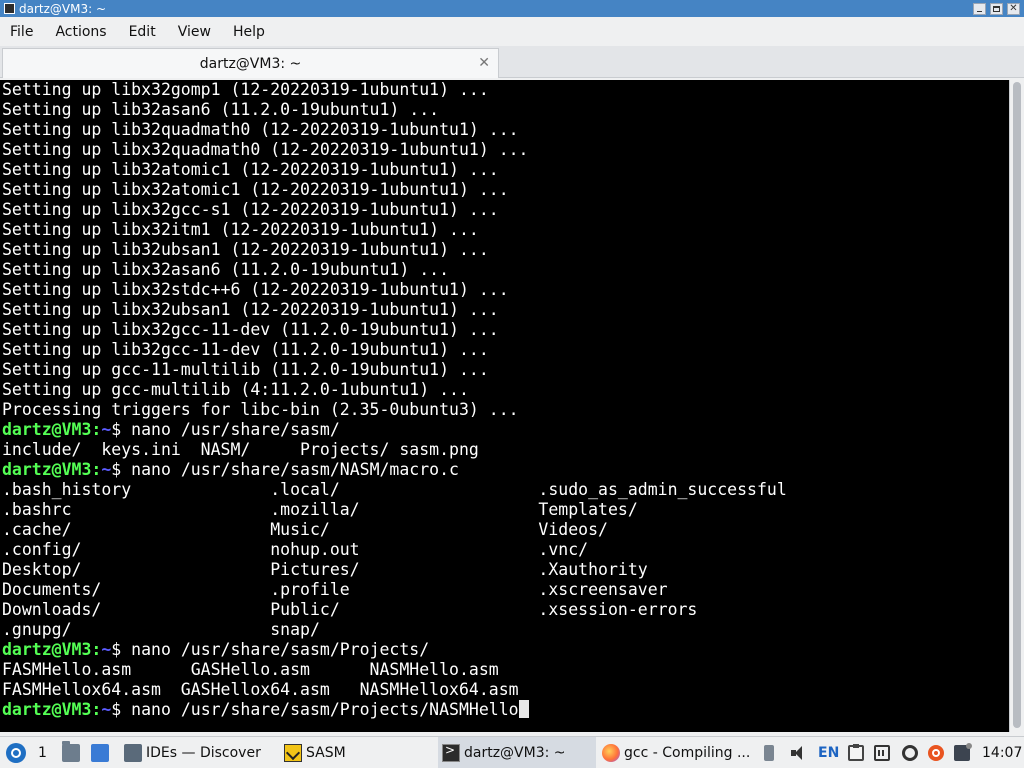 The height and width of the screenshot is (768, 1024). Describe the element at coordinates (198, 752) in the screenshot. I see `task-discover: IDEs — Discover` at that location.